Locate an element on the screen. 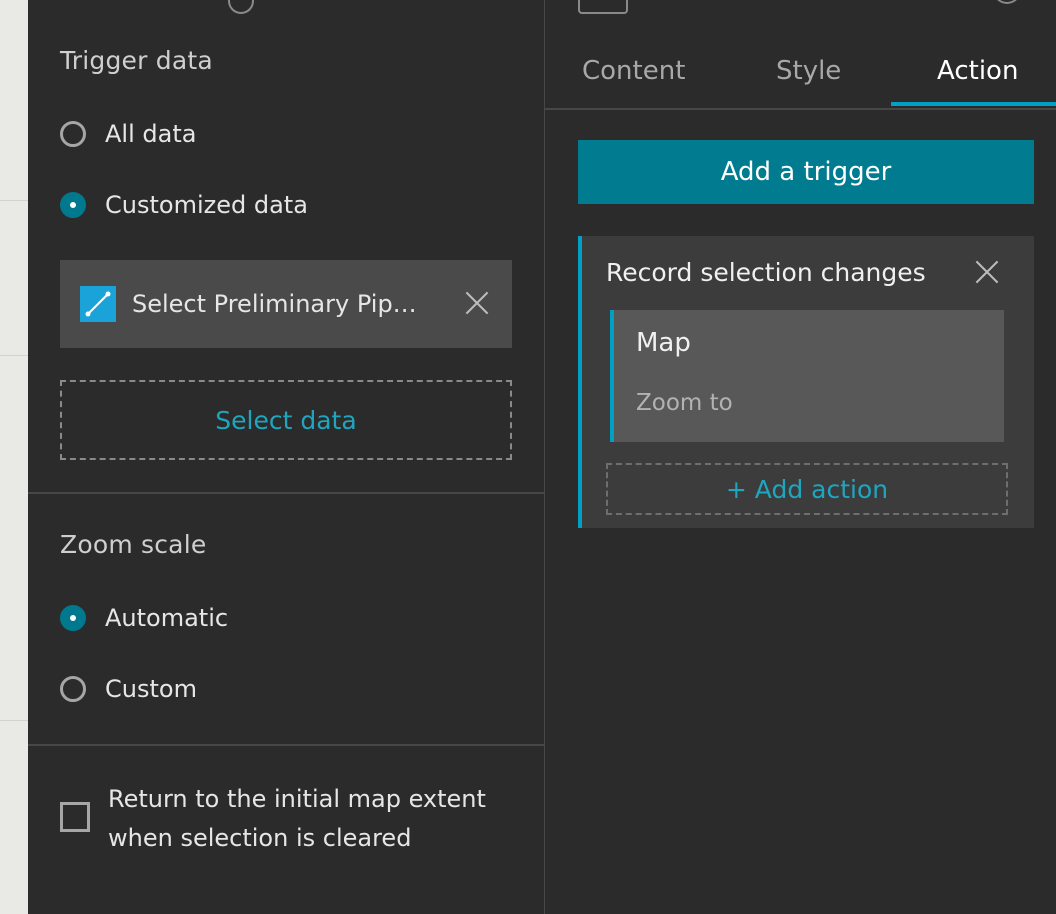 The image size is (1056, 914). radio-label: Custom is located at coordinates (151, 689).